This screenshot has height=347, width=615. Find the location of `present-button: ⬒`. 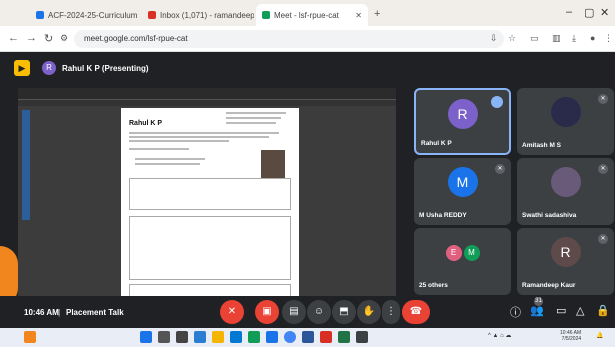

present-button: ⬒ is located at coordinates (344, 312).